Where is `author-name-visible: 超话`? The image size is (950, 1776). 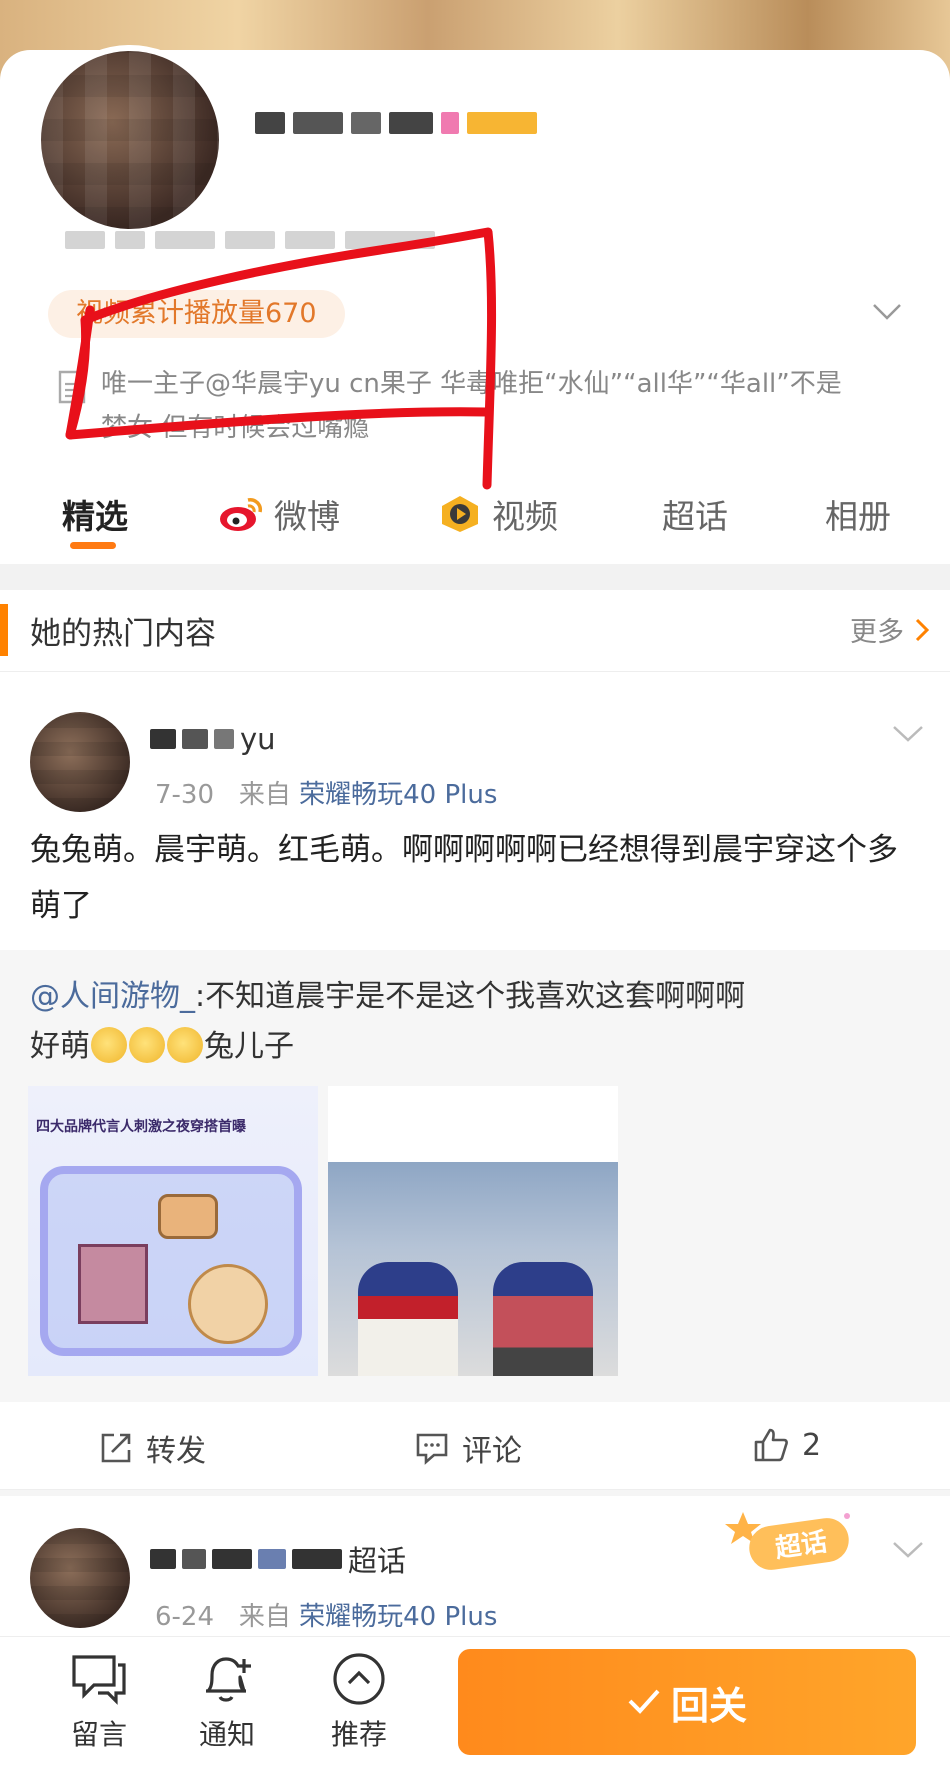
author-name-visible: 超话 is located at coordinates (377, 1561).